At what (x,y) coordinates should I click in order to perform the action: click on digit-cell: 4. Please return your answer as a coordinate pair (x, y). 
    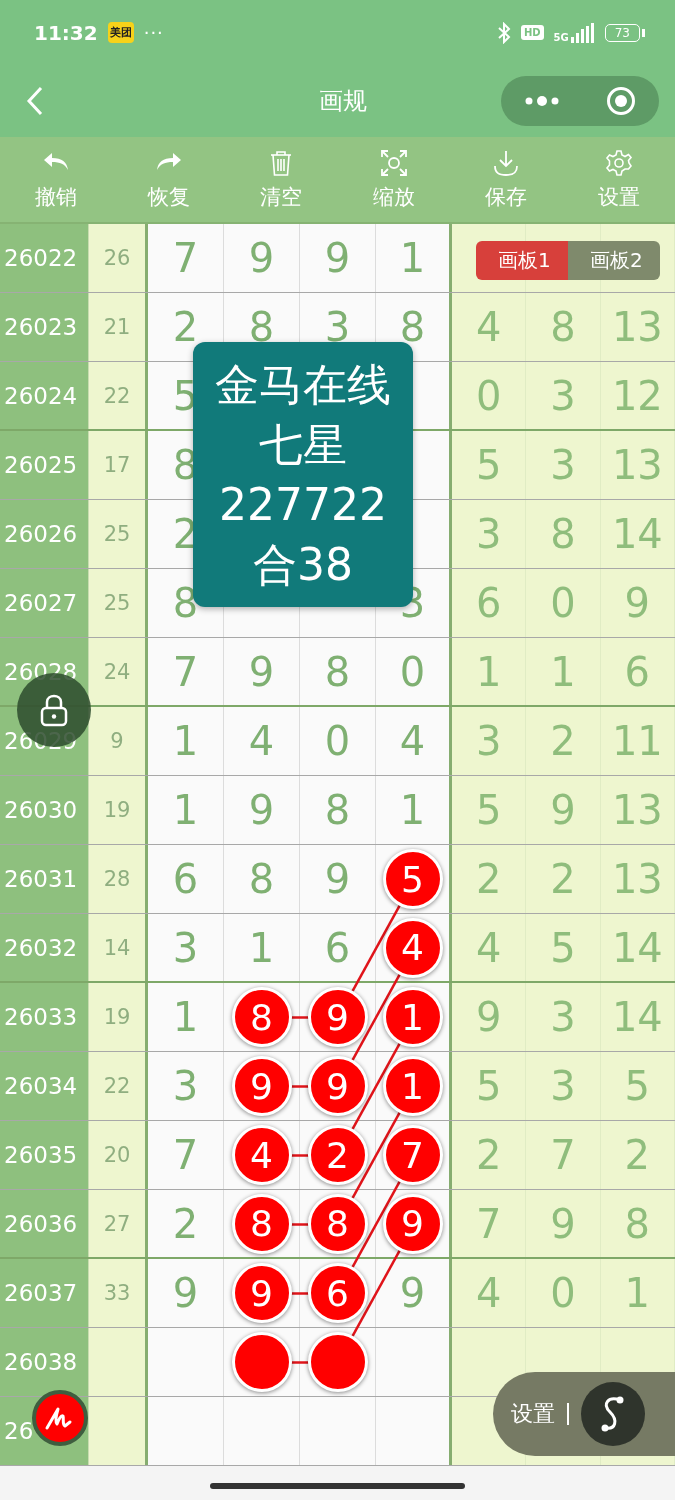
    Looking at the image, I should click on (262, 741).